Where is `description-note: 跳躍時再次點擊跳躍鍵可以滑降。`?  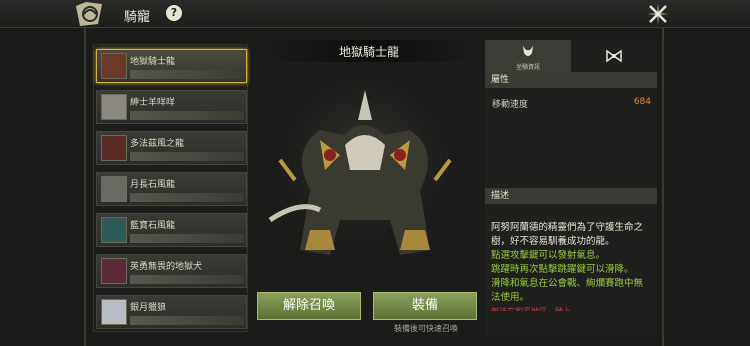 description-note: 跳躍時再次點擊跳躍鍵可以滑降。 is located at coordinates (562, 269).